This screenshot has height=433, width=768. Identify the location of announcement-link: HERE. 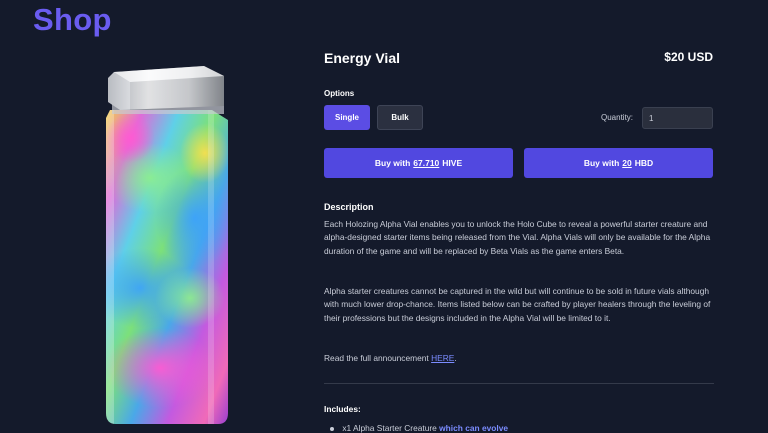
(442, 358).